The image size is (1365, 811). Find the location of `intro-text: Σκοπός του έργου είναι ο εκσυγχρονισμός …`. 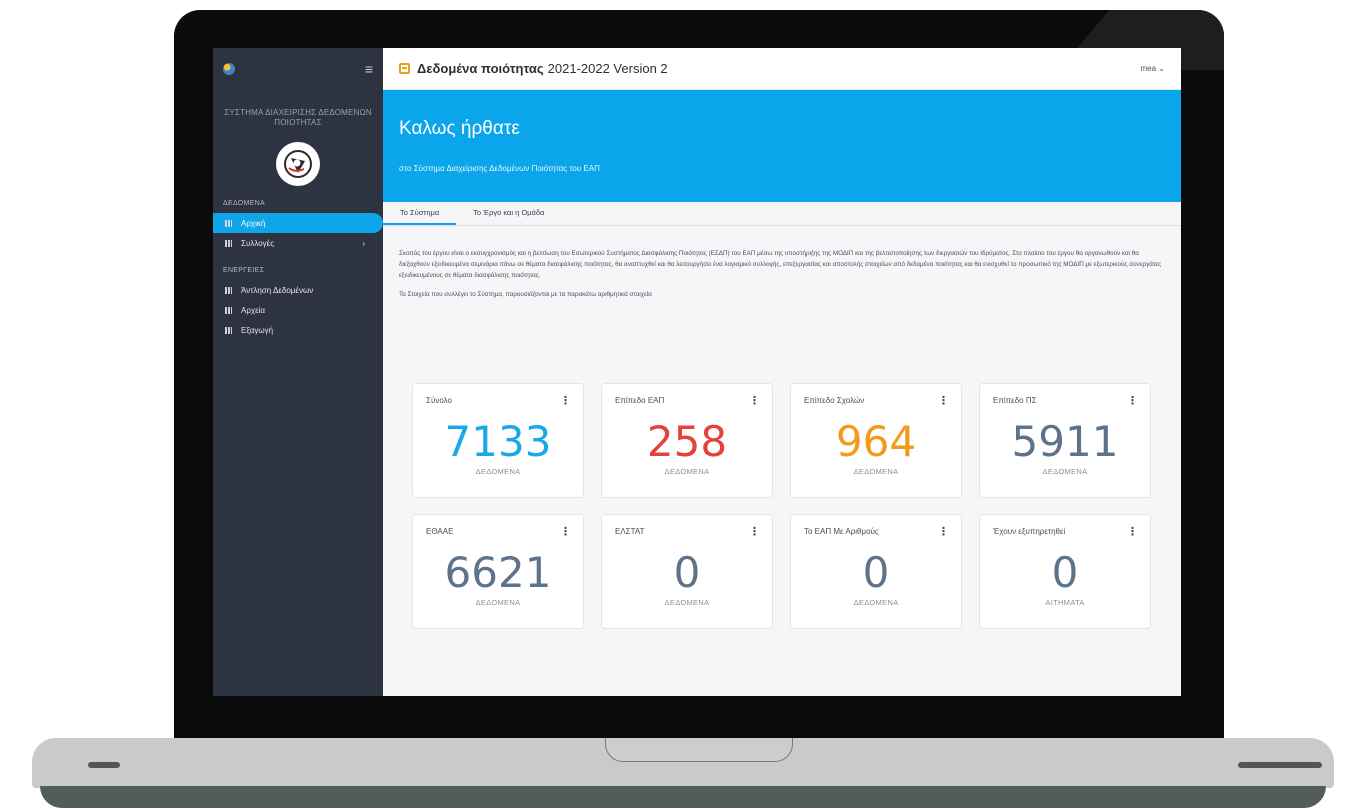

intro-text: Σκοπός του έργου είναι ο εκσυγχρονισμός … is located at coordinates (782, 263).